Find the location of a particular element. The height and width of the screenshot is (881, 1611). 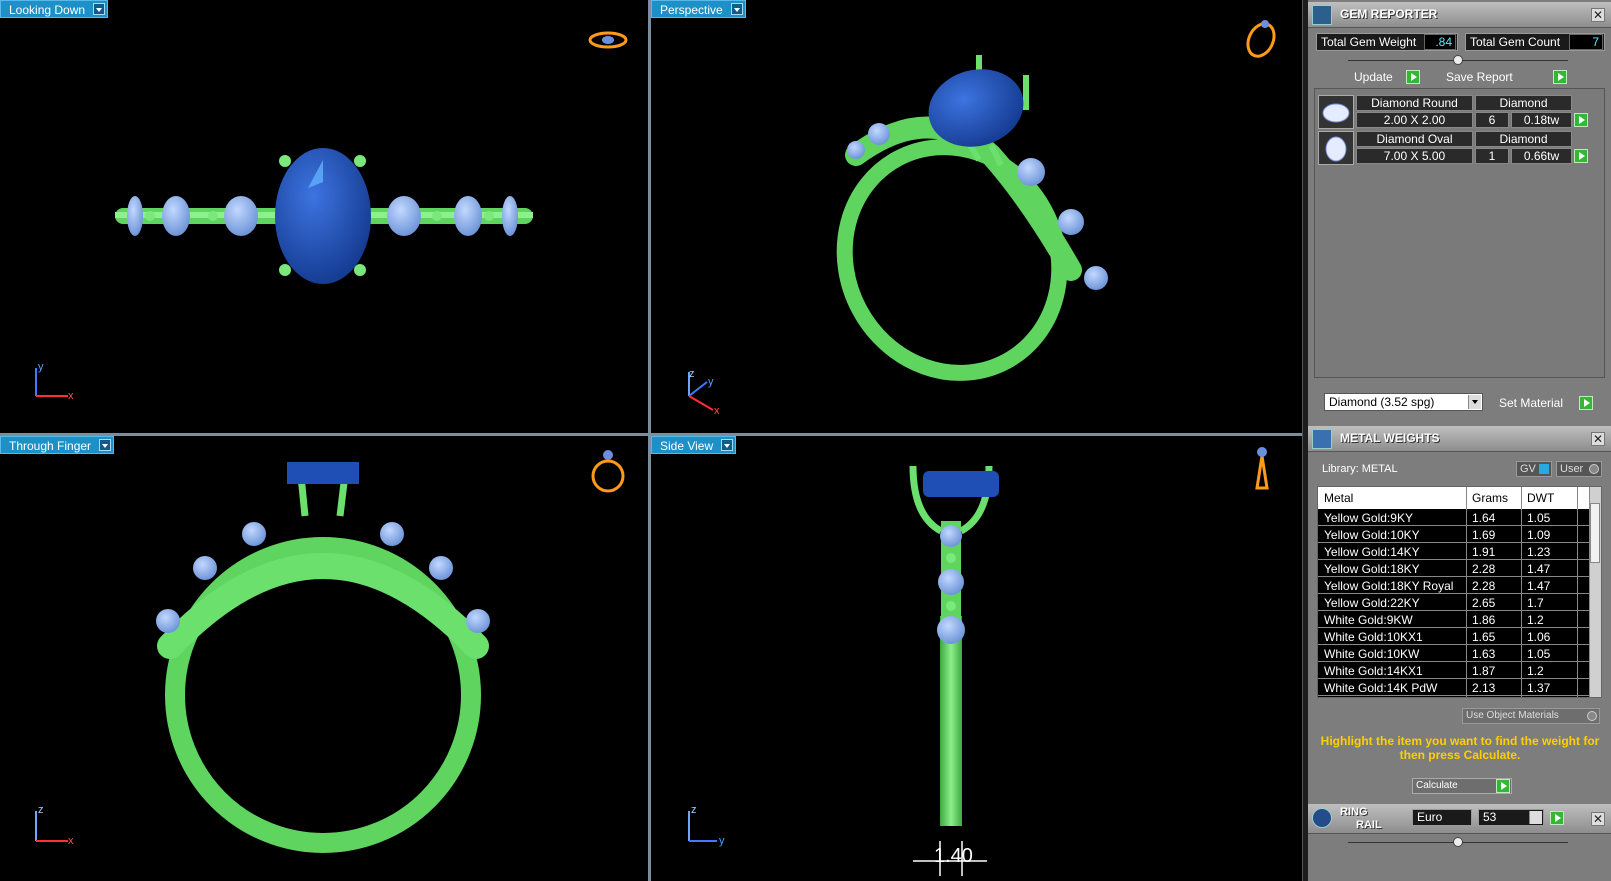

user-label: User is located at coordinates (1572, 469).